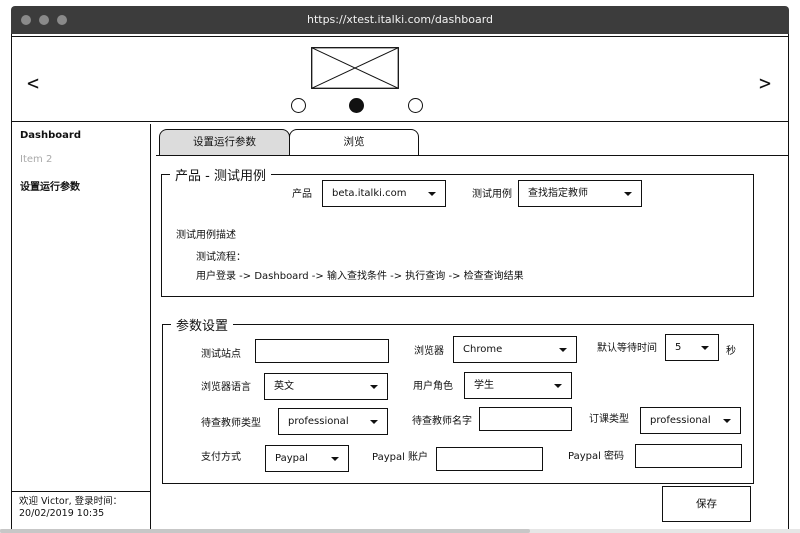  What do you see at coordinates (36, 159) in the screenshot?
I see `sidebar-item-2: Item 2` at bounding box center [36, 159].